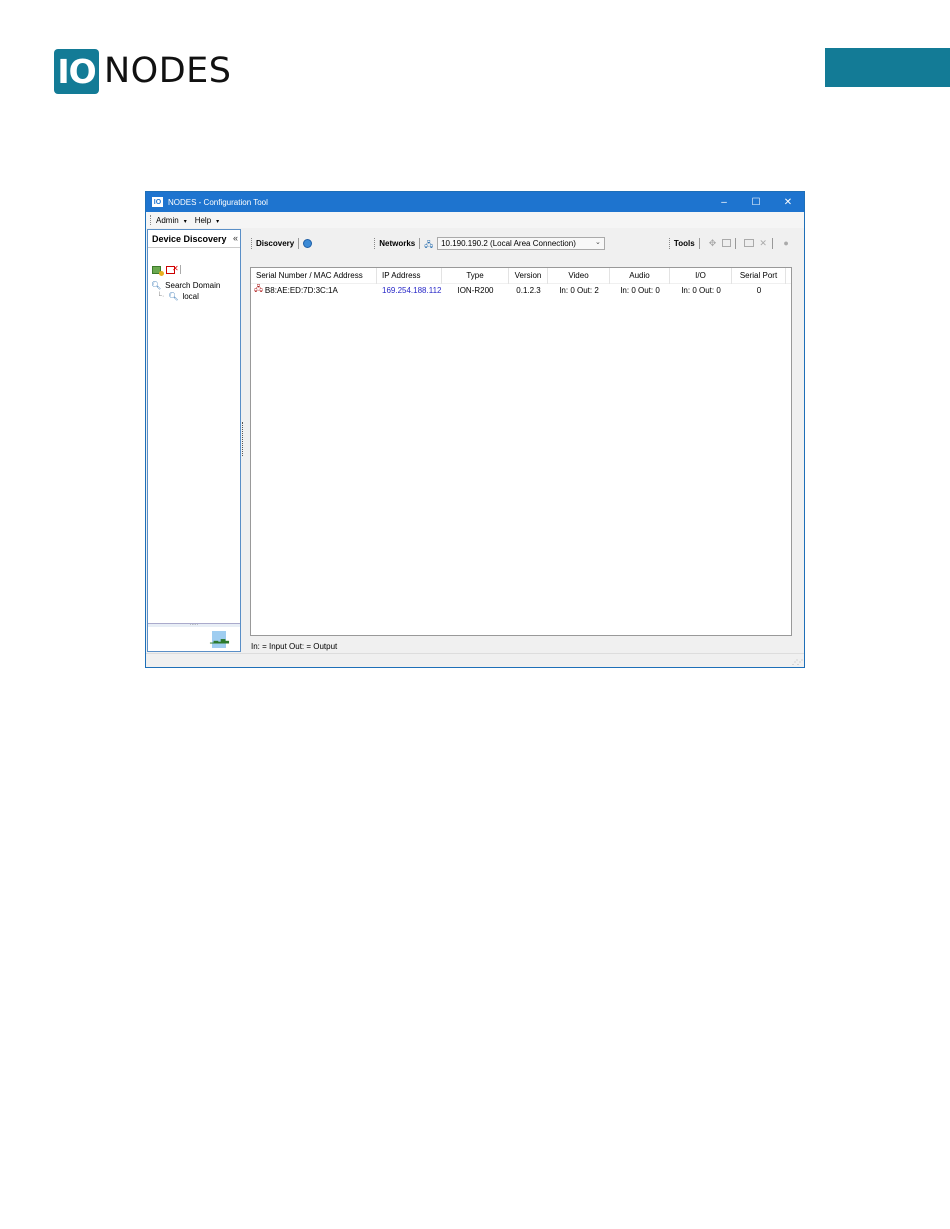 Image resolution: width=950 pixels, height=1229 pixels. Describe the element at coordinates (194, 269) in the screenshot. I see `domain-toolbar` at that location.